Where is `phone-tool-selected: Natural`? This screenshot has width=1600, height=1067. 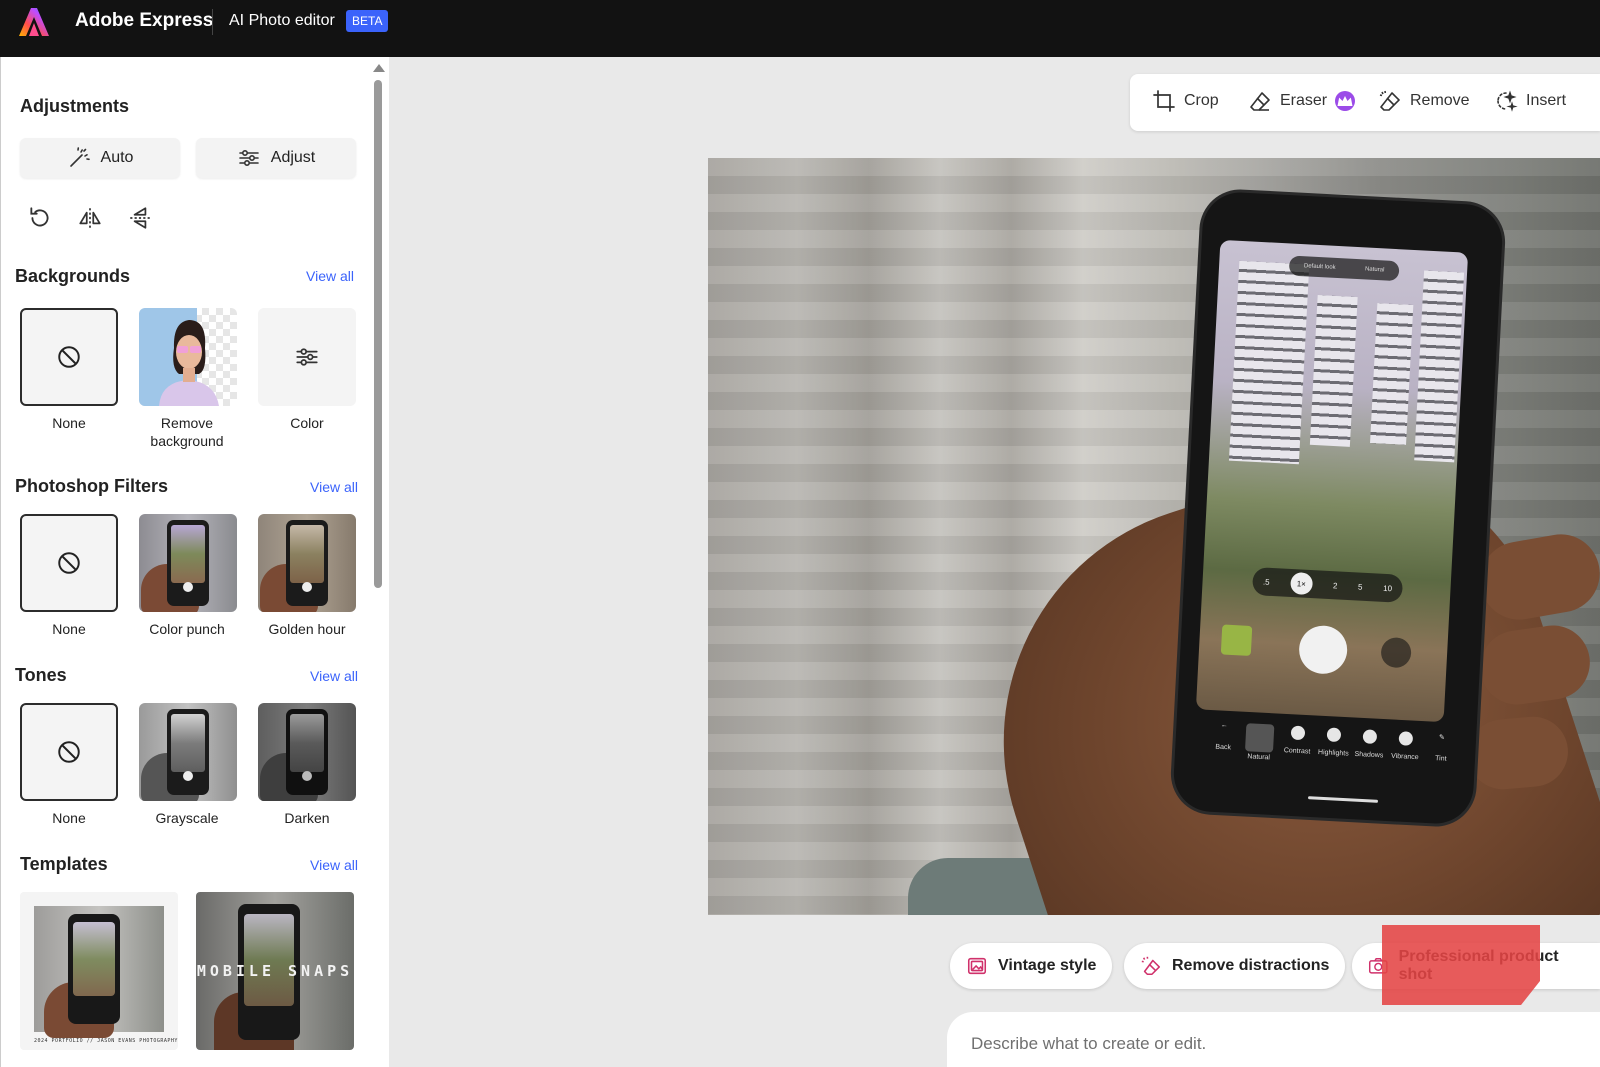 phone-tool-selected: Natural is located at coordinates (1260, 742).